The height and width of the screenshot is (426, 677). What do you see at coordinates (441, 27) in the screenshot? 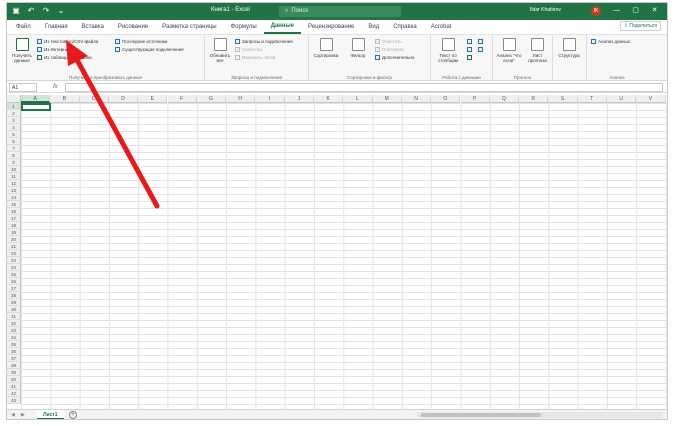
I see `tab-acrobat: Acrobat` at bounding box center [441, 27].